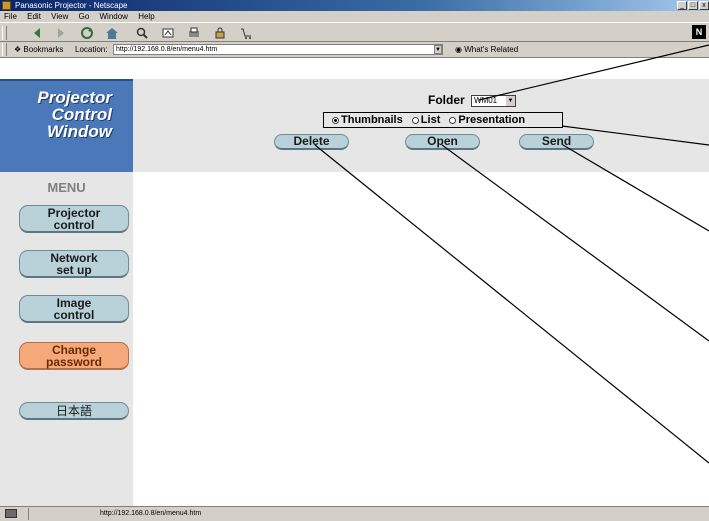  I want to click on sidebar-item-image-control: Image control, so click(74, 309).